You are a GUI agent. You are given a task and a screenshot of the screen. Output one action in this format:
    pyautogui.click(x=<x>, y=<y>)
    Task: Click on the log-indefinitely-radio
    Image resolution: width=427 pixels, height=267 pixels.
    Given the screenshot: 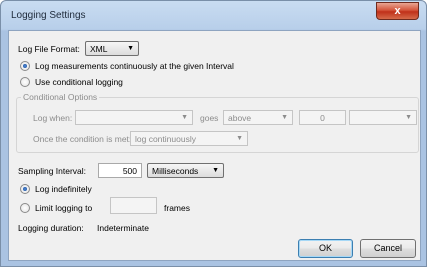 What is the action you would take?
    pyautogui.click(x=25, y=189)
    